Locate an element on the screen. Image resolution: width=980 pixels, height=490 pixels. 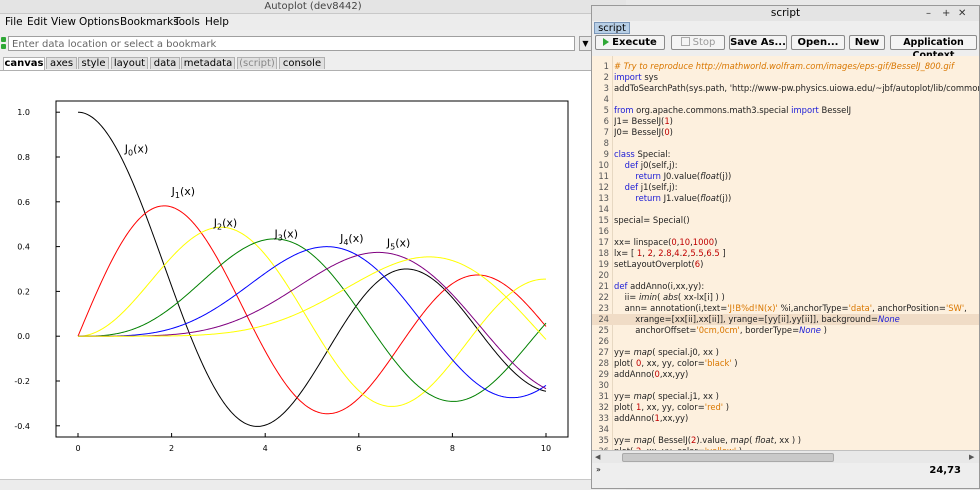
minimize-icon: – is located at coordinates (928, 13).